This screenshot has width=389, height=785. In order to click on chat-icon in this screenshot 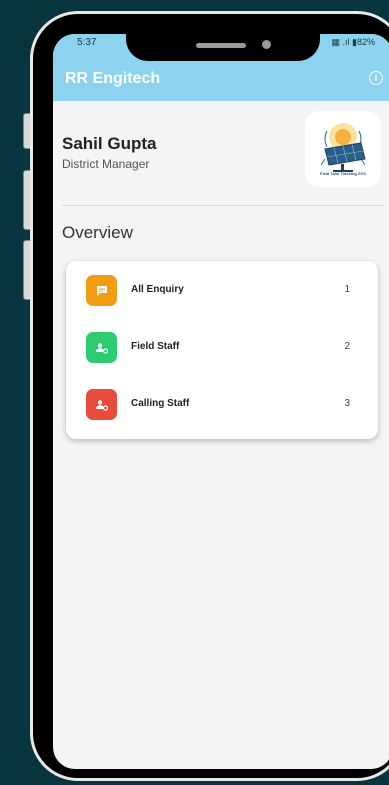, I will do `click(101, 290)`.